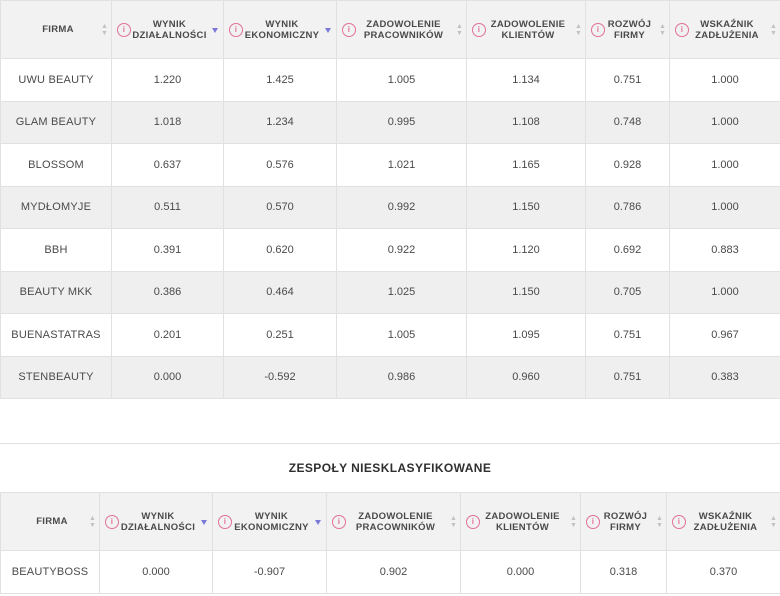 This screenshot has height=596, width=780. I want to click on cell-zadowolenie-pracownikow: 1.025, so click(401, 292).